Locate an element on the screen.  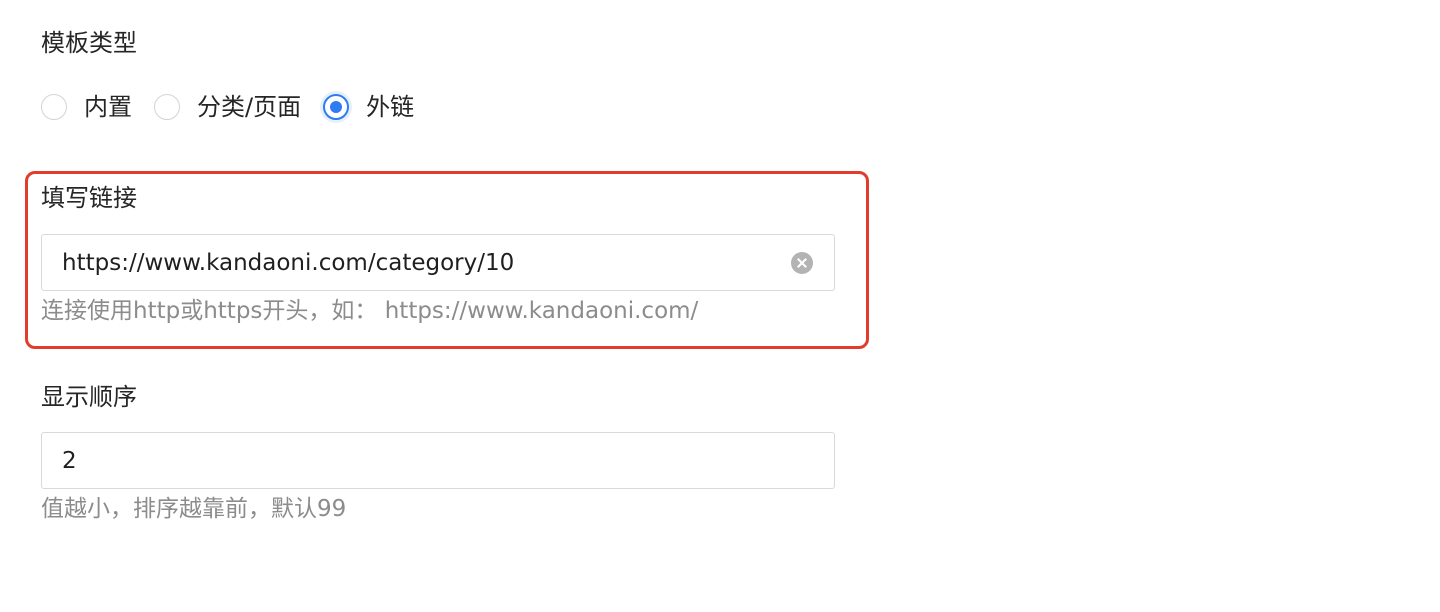
template-type-radio-group: 内置 分类/页面 外链 is located at coordinates (238, 107).